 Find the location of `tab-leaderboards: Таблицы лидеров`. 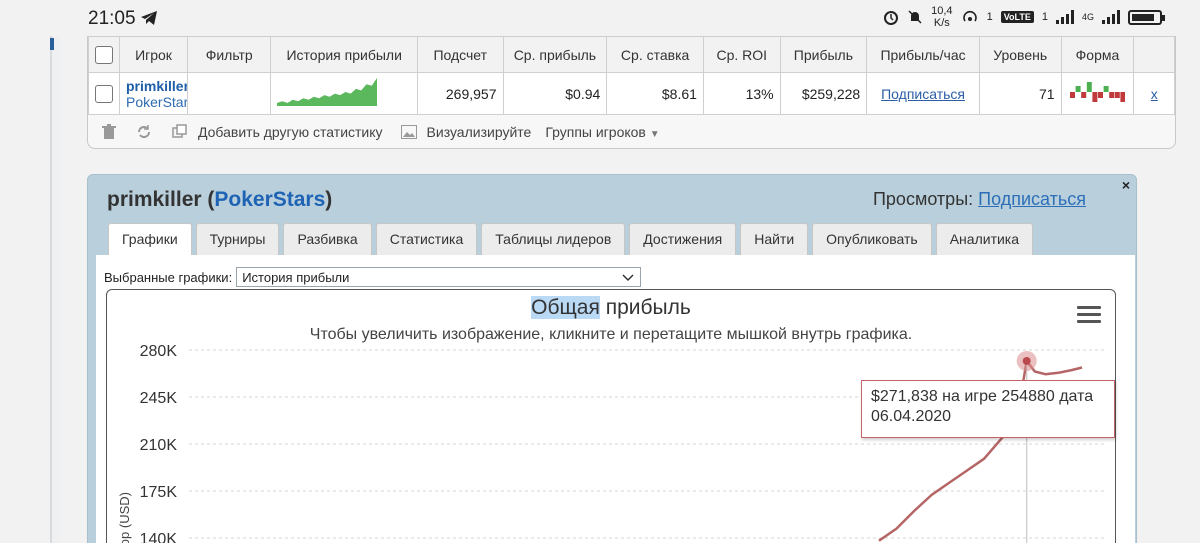

tab-leaderboards: Таблицы лидеров is located at coordinates (553, 239).